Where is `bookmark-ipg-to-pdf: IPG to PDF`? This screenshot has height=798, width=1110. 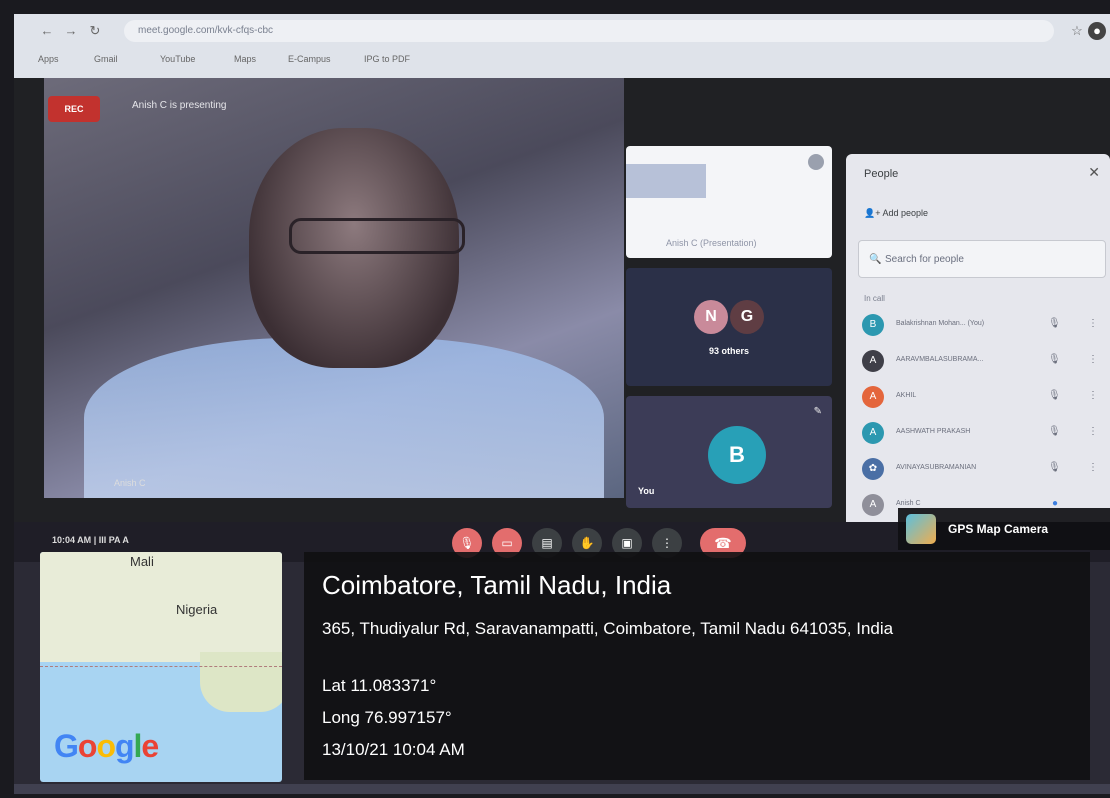 bookmark-ipg-to-pdf: IPG to PDF is located at coordinates (387, 59).